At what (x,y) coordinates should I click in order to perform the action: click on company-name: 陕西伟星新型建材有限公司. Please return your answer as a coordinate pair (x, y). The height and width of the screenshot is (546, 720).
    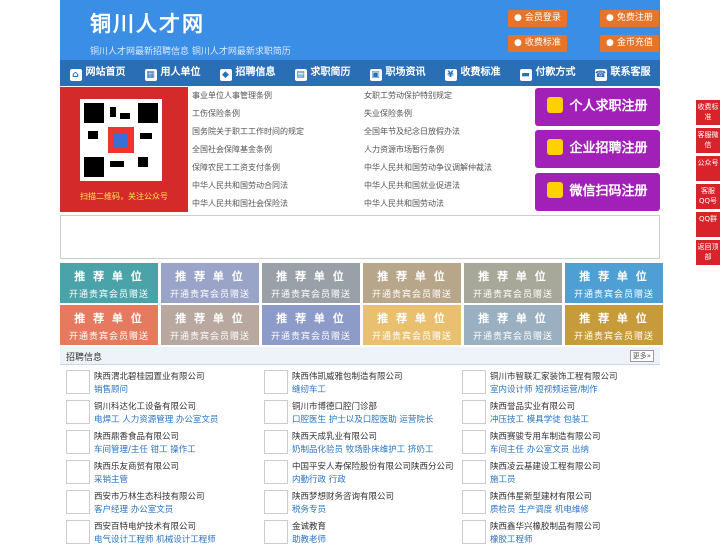
    Looking at the image, I should click on (541, 496).